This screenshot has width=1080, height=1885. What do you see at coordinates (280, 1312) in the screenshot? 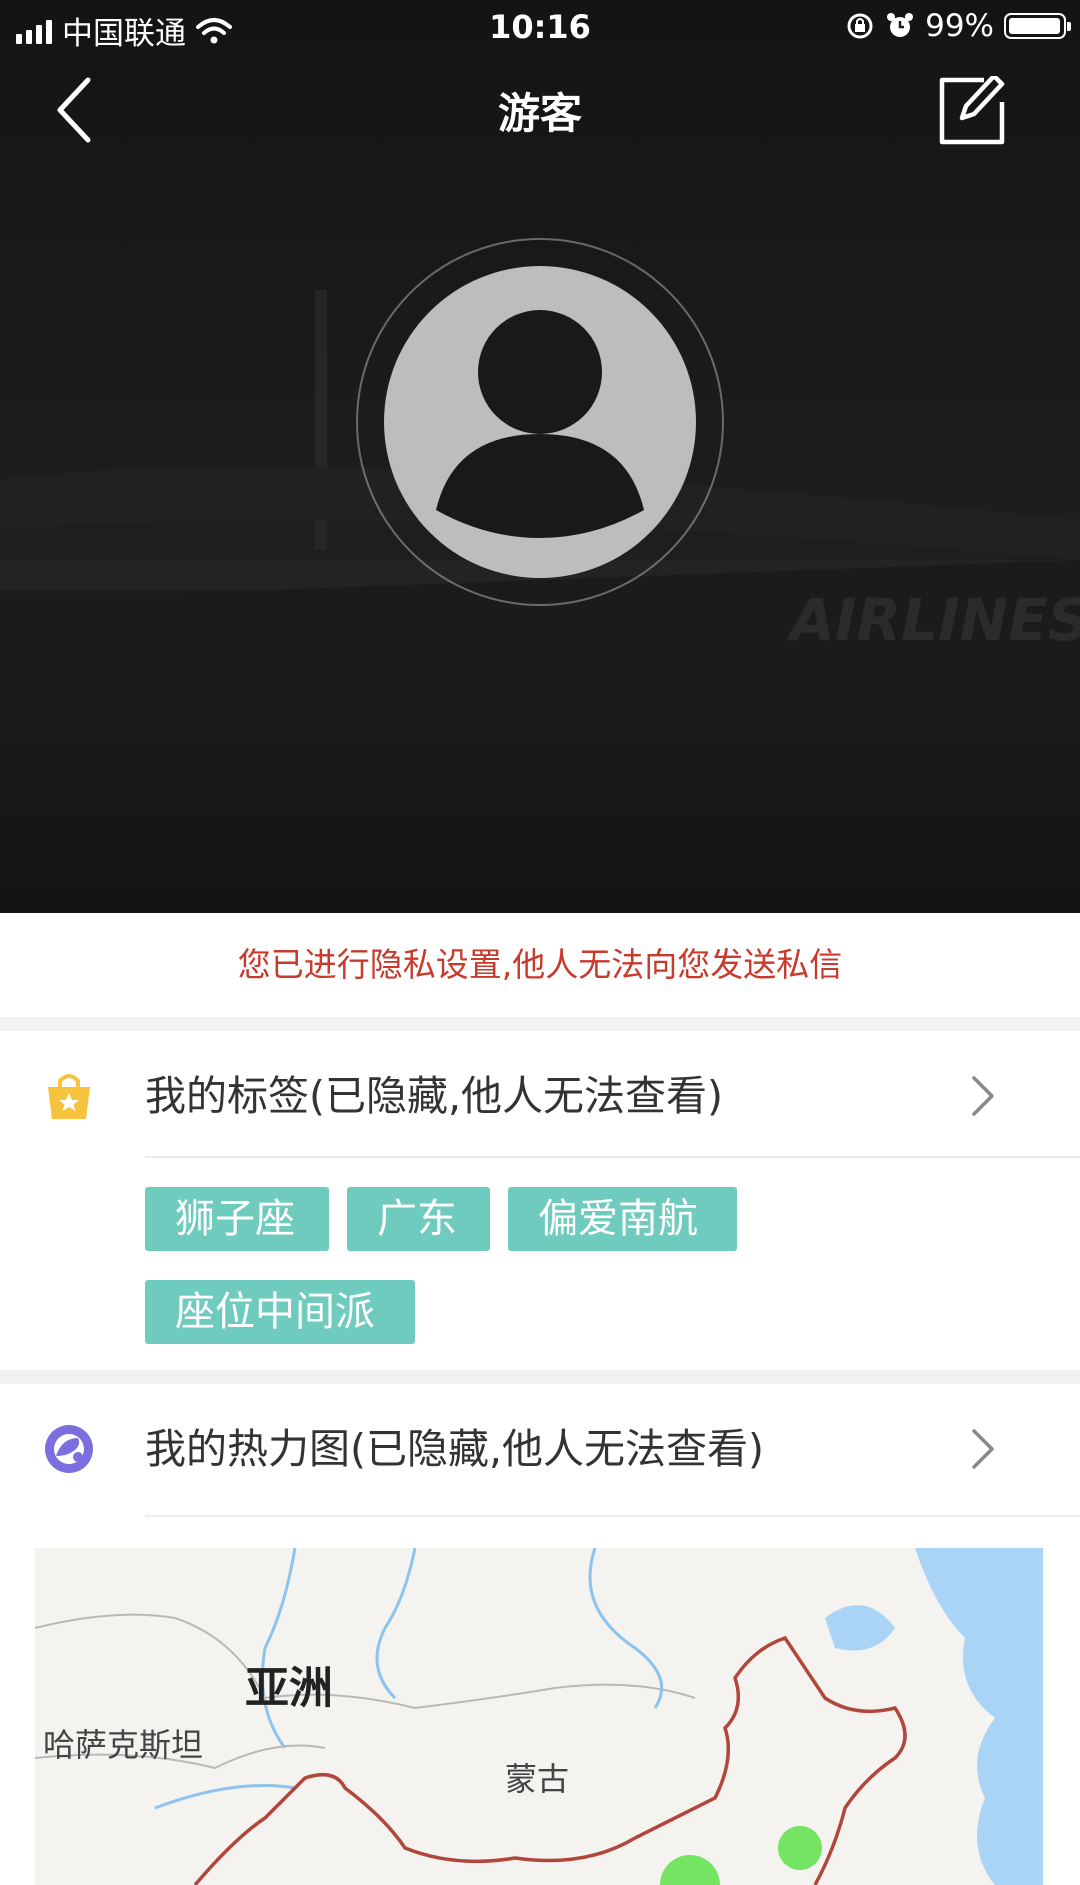
I see `tag-chip: 座位中间派` at bounding box center [280, 1312].